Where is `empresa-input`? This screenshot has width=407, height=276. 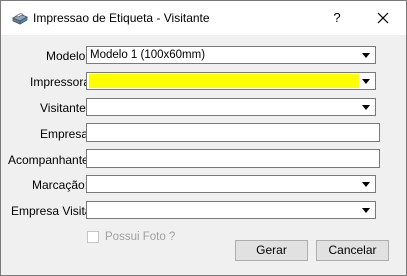 empresa-input is located at coordinates (233, 132).